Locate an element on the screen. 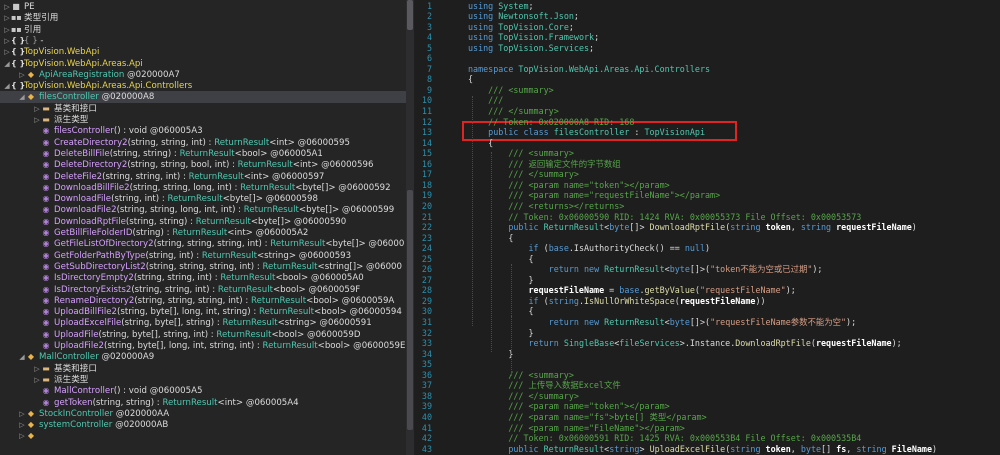  tree-node-label: (string, string, long, int, int) : is located at coordinates (180, 210).